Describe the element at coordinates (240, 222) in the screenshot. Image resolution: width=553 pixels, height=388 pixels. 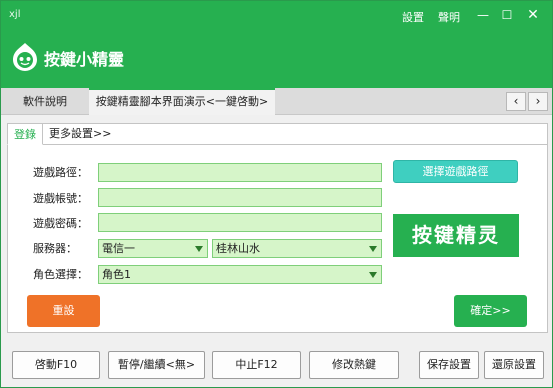
I see `password-field` at that location.